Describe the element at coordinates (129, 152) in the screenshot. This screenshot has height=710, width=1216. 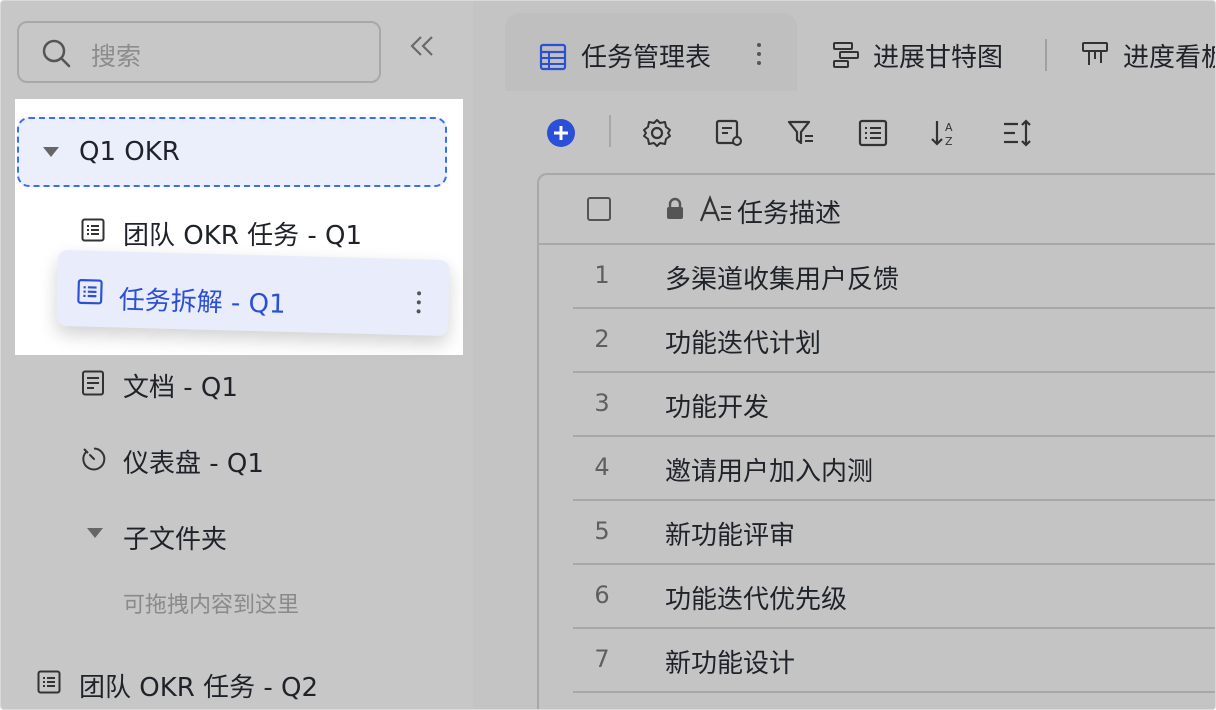
I see `folder-label: Q1 OKR` at that location.